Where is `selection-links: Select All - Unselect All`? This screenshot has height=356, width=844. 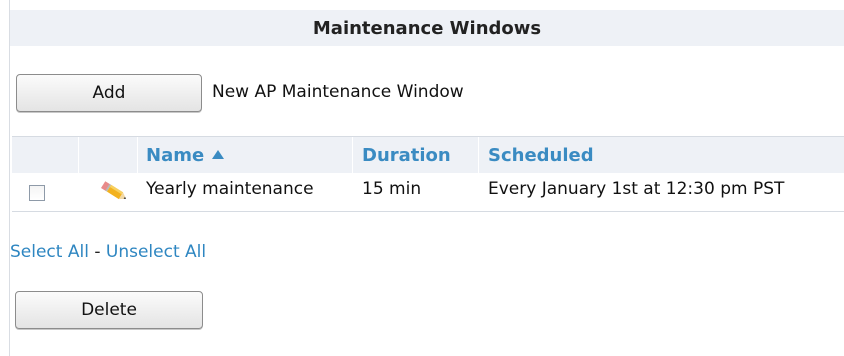
selection-links: Select All - Unselect All is located at coordinates (108, 252).